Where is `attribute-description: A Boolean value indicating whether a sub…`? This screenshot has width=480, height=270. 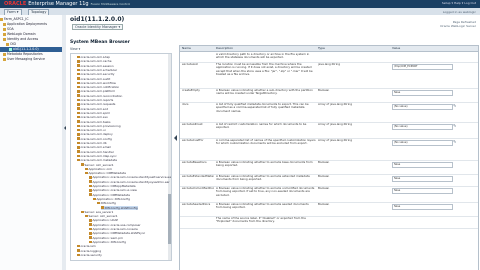
attribute-description: A Boolean value indicating whether a sub… is located at coordinates (264, 92).